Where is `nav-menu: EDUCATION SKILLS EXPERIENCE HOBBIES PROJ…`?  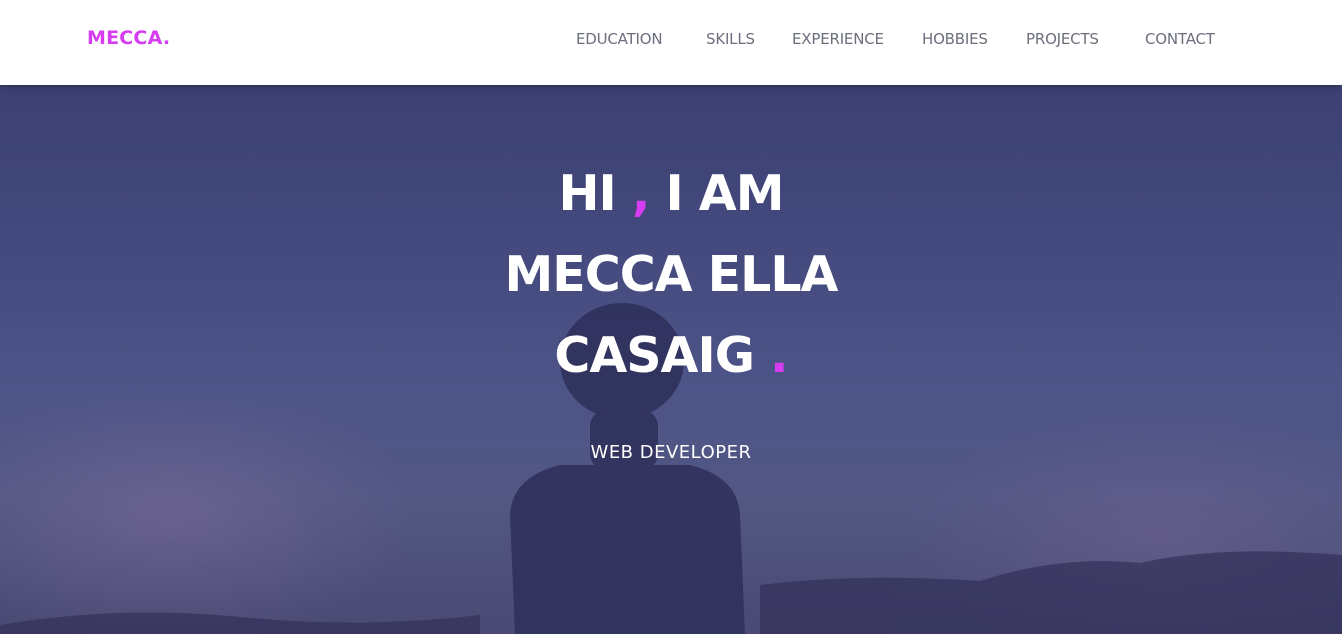
nav-menu: EDUCATION SKILLS EXPERIENCE HOBBIES PROJ… is located at coordinates (671, 42).